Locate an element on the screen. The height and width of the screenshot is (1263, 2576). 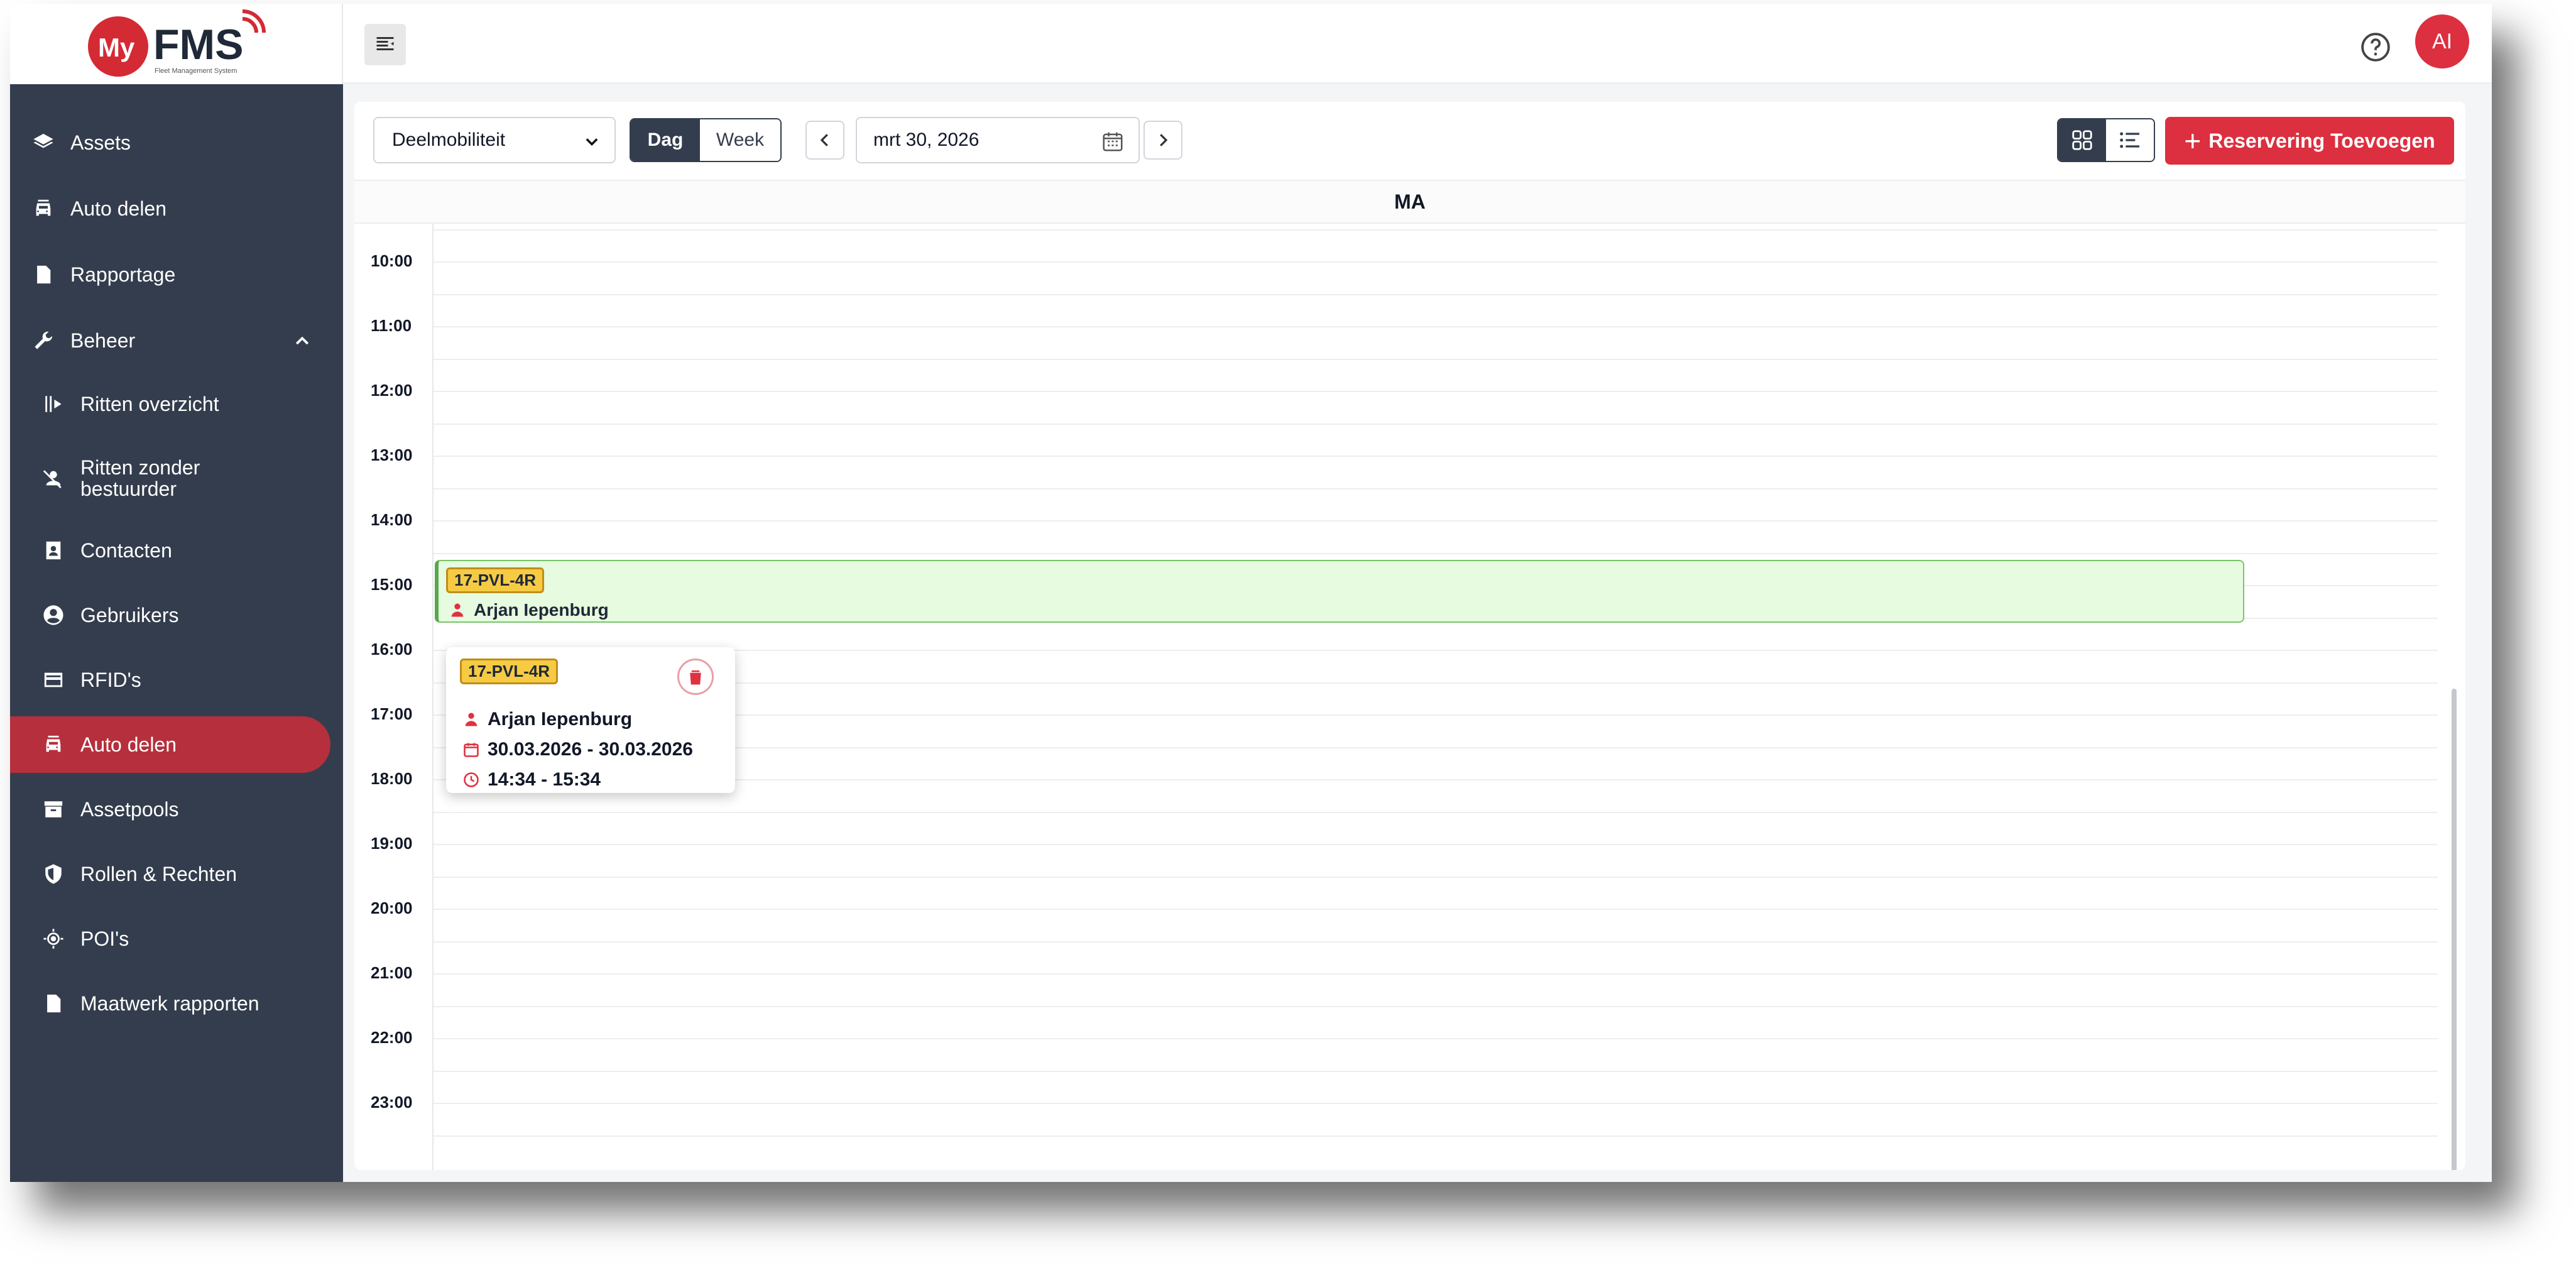
hour-label: 18:00 is located at coordinates (392, 778).